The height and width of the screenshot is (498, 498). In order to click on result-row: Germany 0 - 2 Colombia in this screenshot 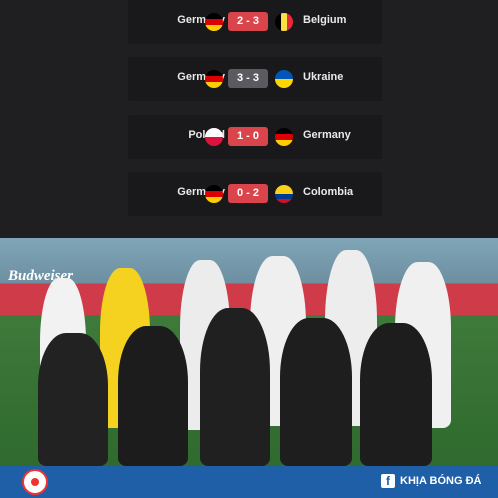, I will do `click(255, 194)`.